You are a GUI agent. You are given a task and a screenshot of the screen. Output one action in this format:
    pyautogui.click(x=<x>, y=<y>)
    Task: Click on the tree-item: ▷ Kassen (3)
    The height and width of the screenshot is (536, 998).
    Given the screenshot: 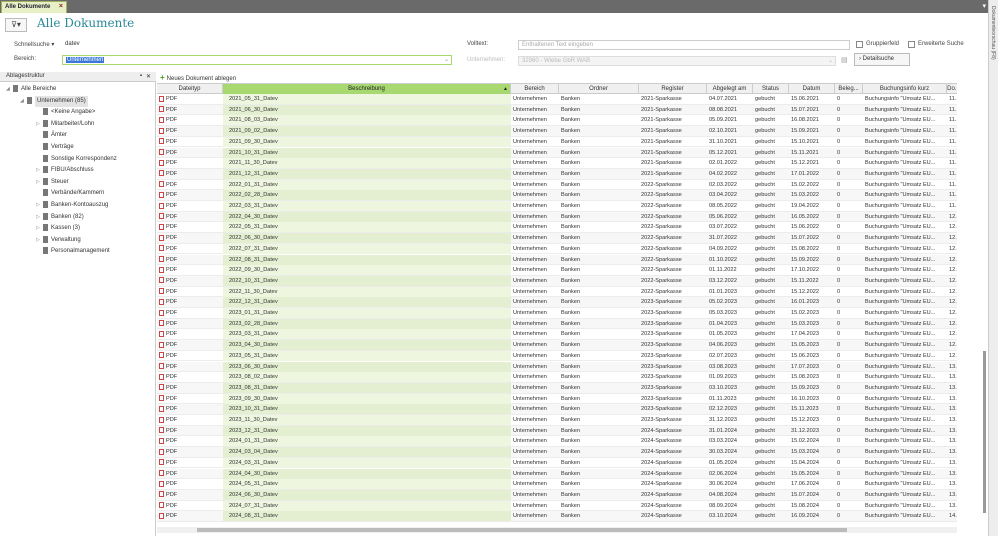 What is the action you would take?
    pyautogui.click(x=58, y=228)
    